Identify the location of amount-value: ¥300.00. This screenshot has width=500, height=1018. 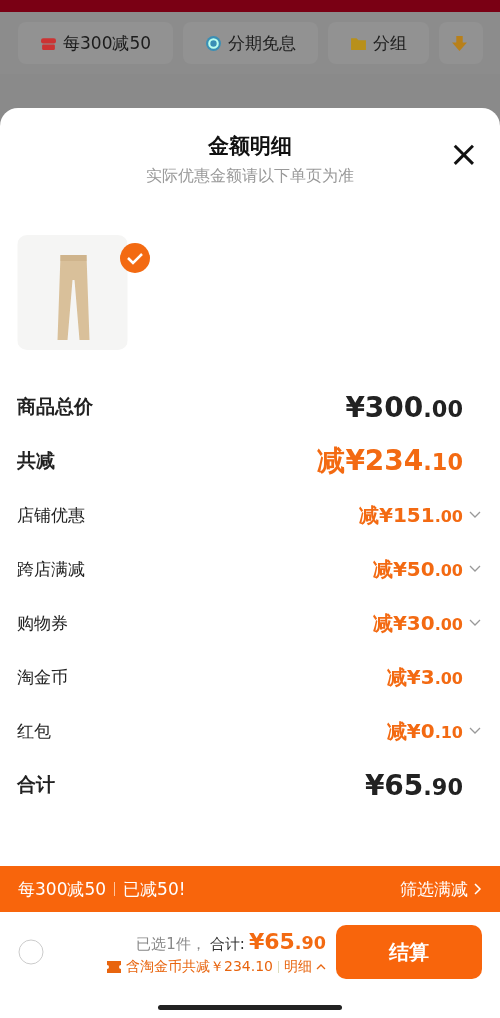
(404, 407).